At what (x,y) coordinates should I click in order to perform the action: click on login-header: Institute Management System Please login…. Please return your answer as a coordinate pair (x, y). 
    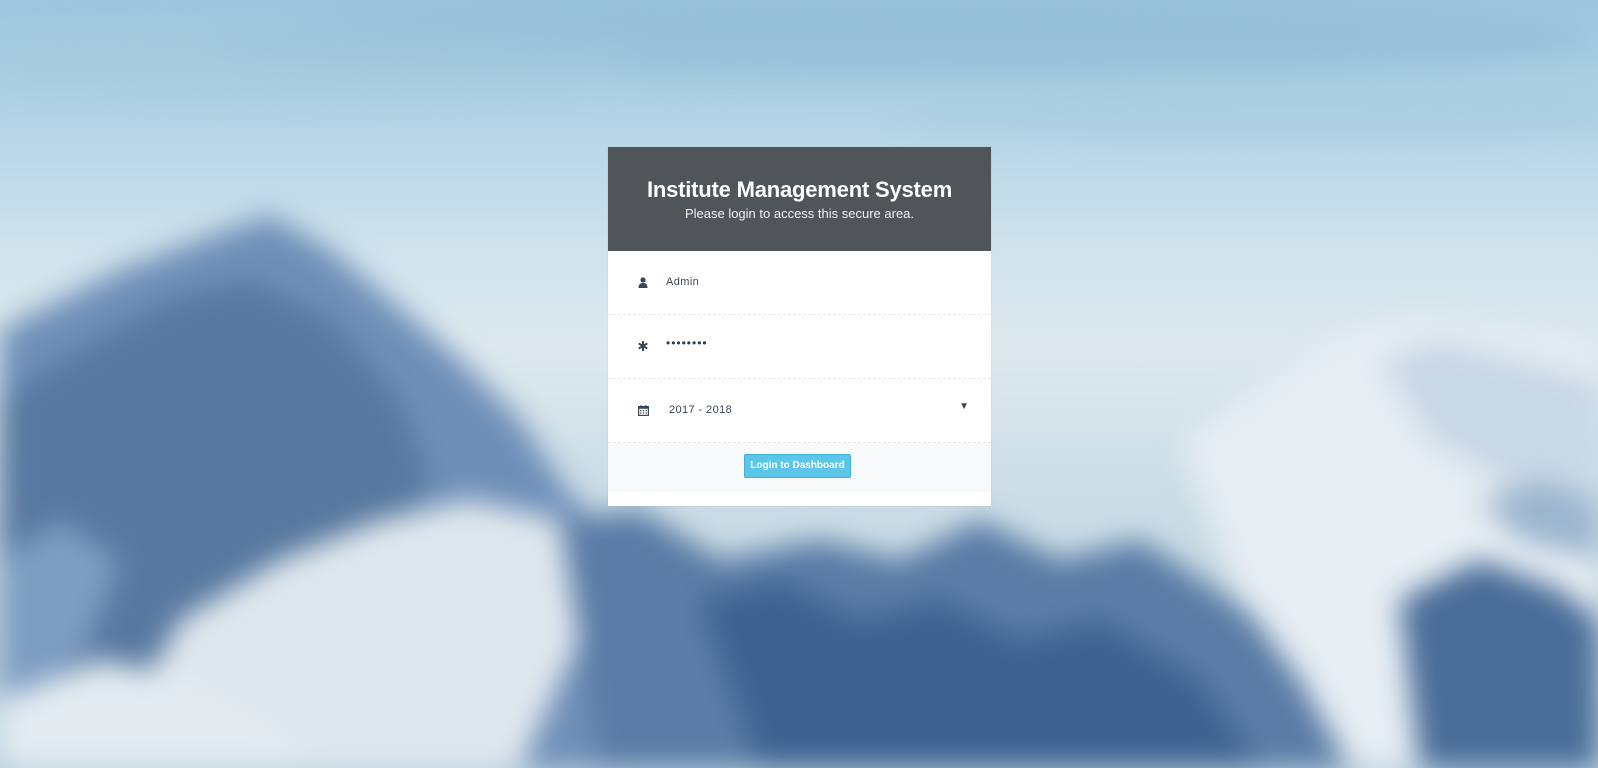
    Looking at the image, I should click on (799, 199).